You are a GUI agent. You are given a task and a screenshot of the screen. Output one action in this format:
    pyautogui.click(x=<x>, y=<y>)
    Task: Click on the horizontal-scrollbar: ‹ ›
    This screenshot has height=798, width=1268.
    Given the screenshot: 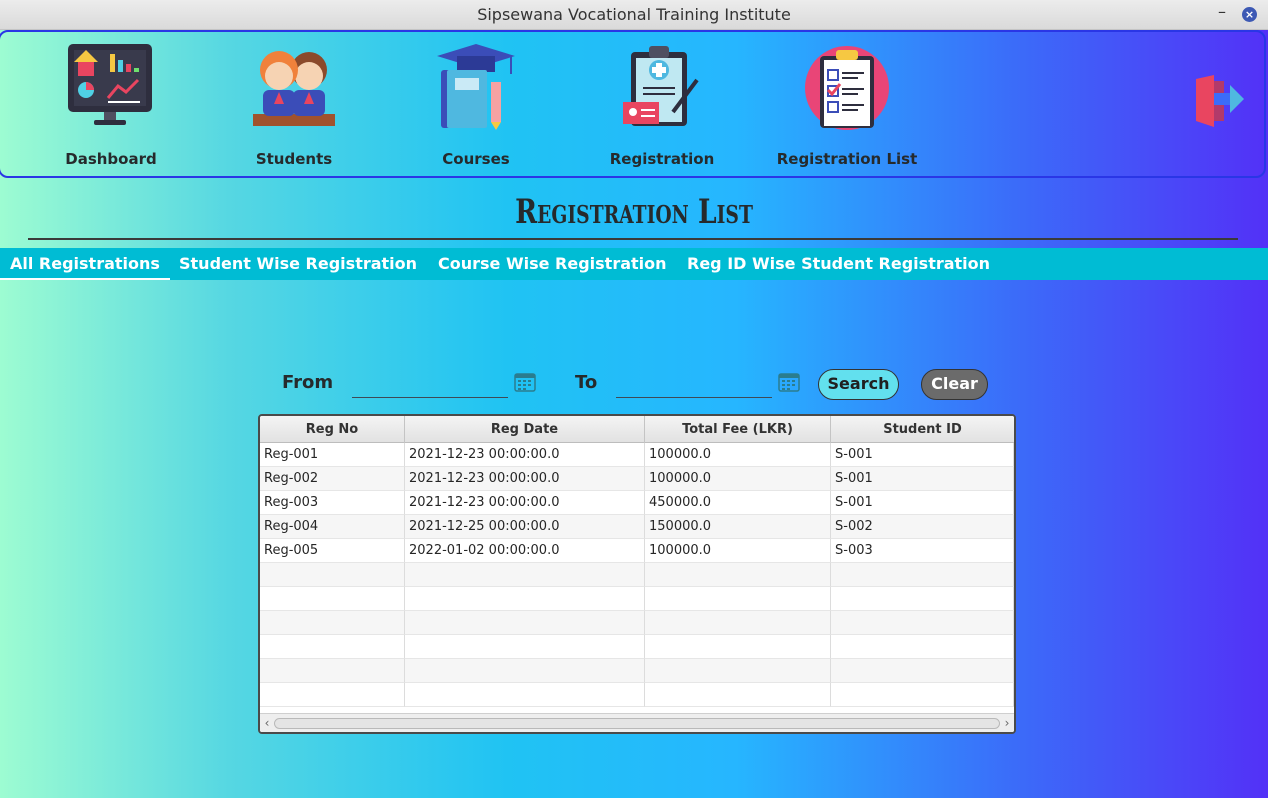 What is the action you would take?
    pyautogui.click(x=637, y=722)
    